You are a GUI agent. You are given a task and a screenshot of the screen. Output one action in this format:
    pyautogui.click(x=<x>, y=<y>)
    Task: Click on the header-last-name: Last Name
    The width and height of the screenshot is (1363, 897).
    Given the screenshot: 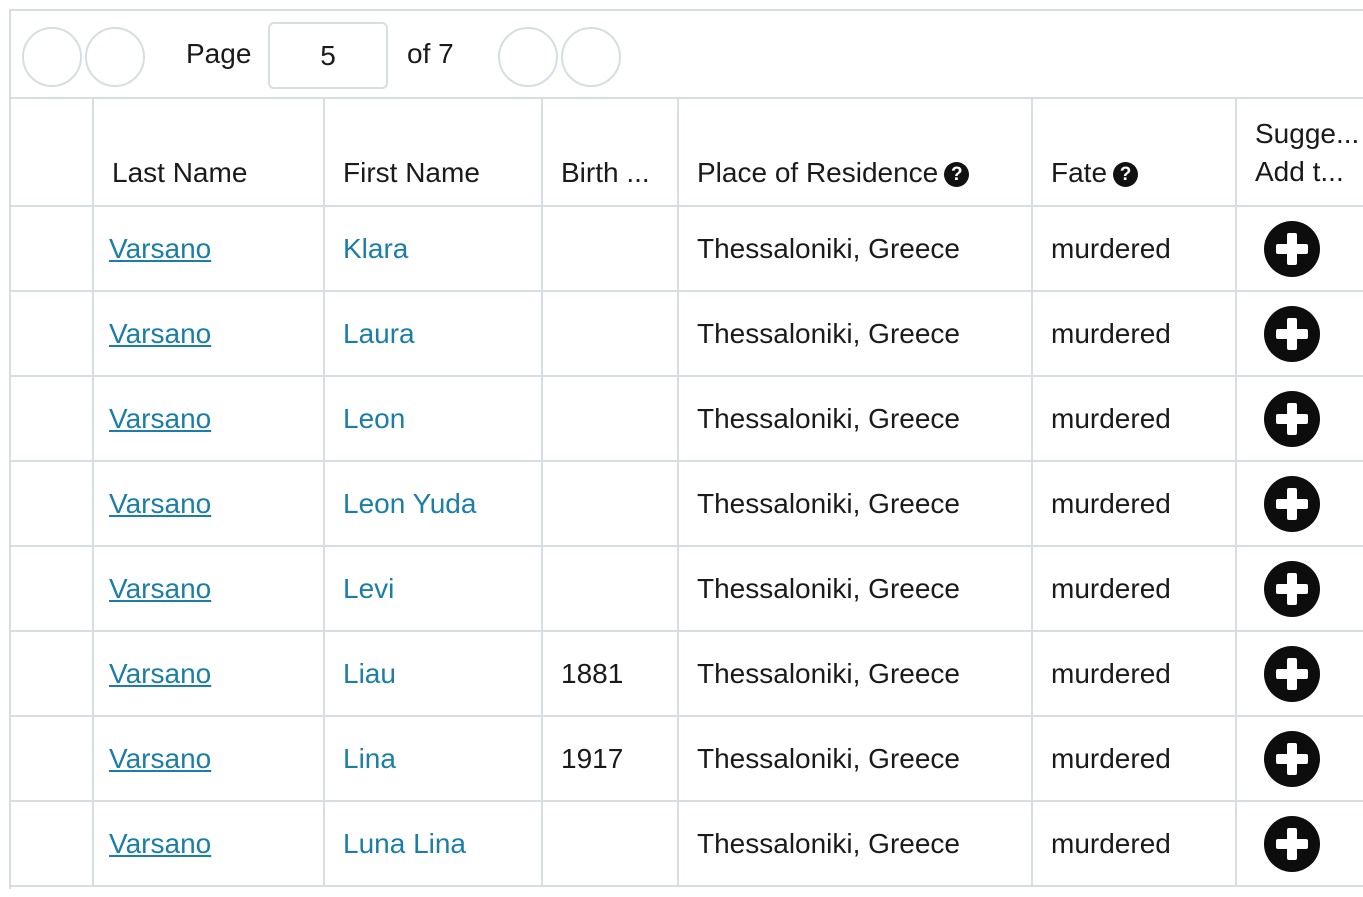 What is the action you would take?
    pyautogui.click(x=209, y=153)
    